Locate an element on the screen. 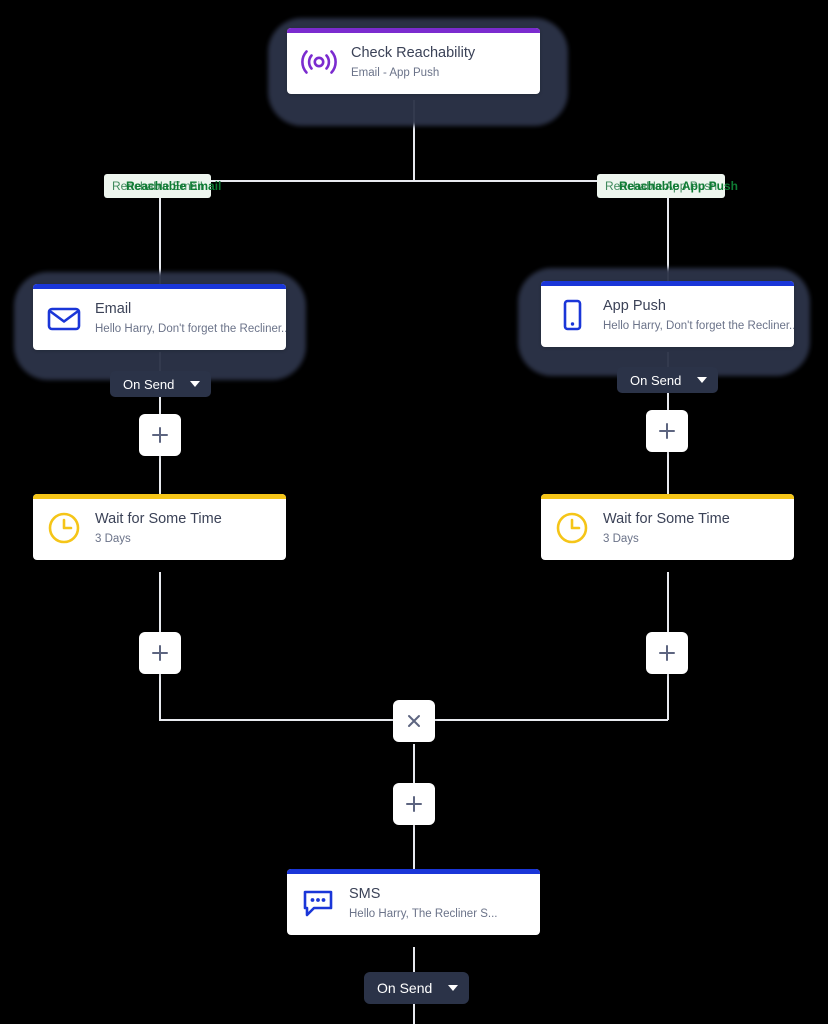  pill-app-push-on-send: On Send is located at coordinates (668, 380).